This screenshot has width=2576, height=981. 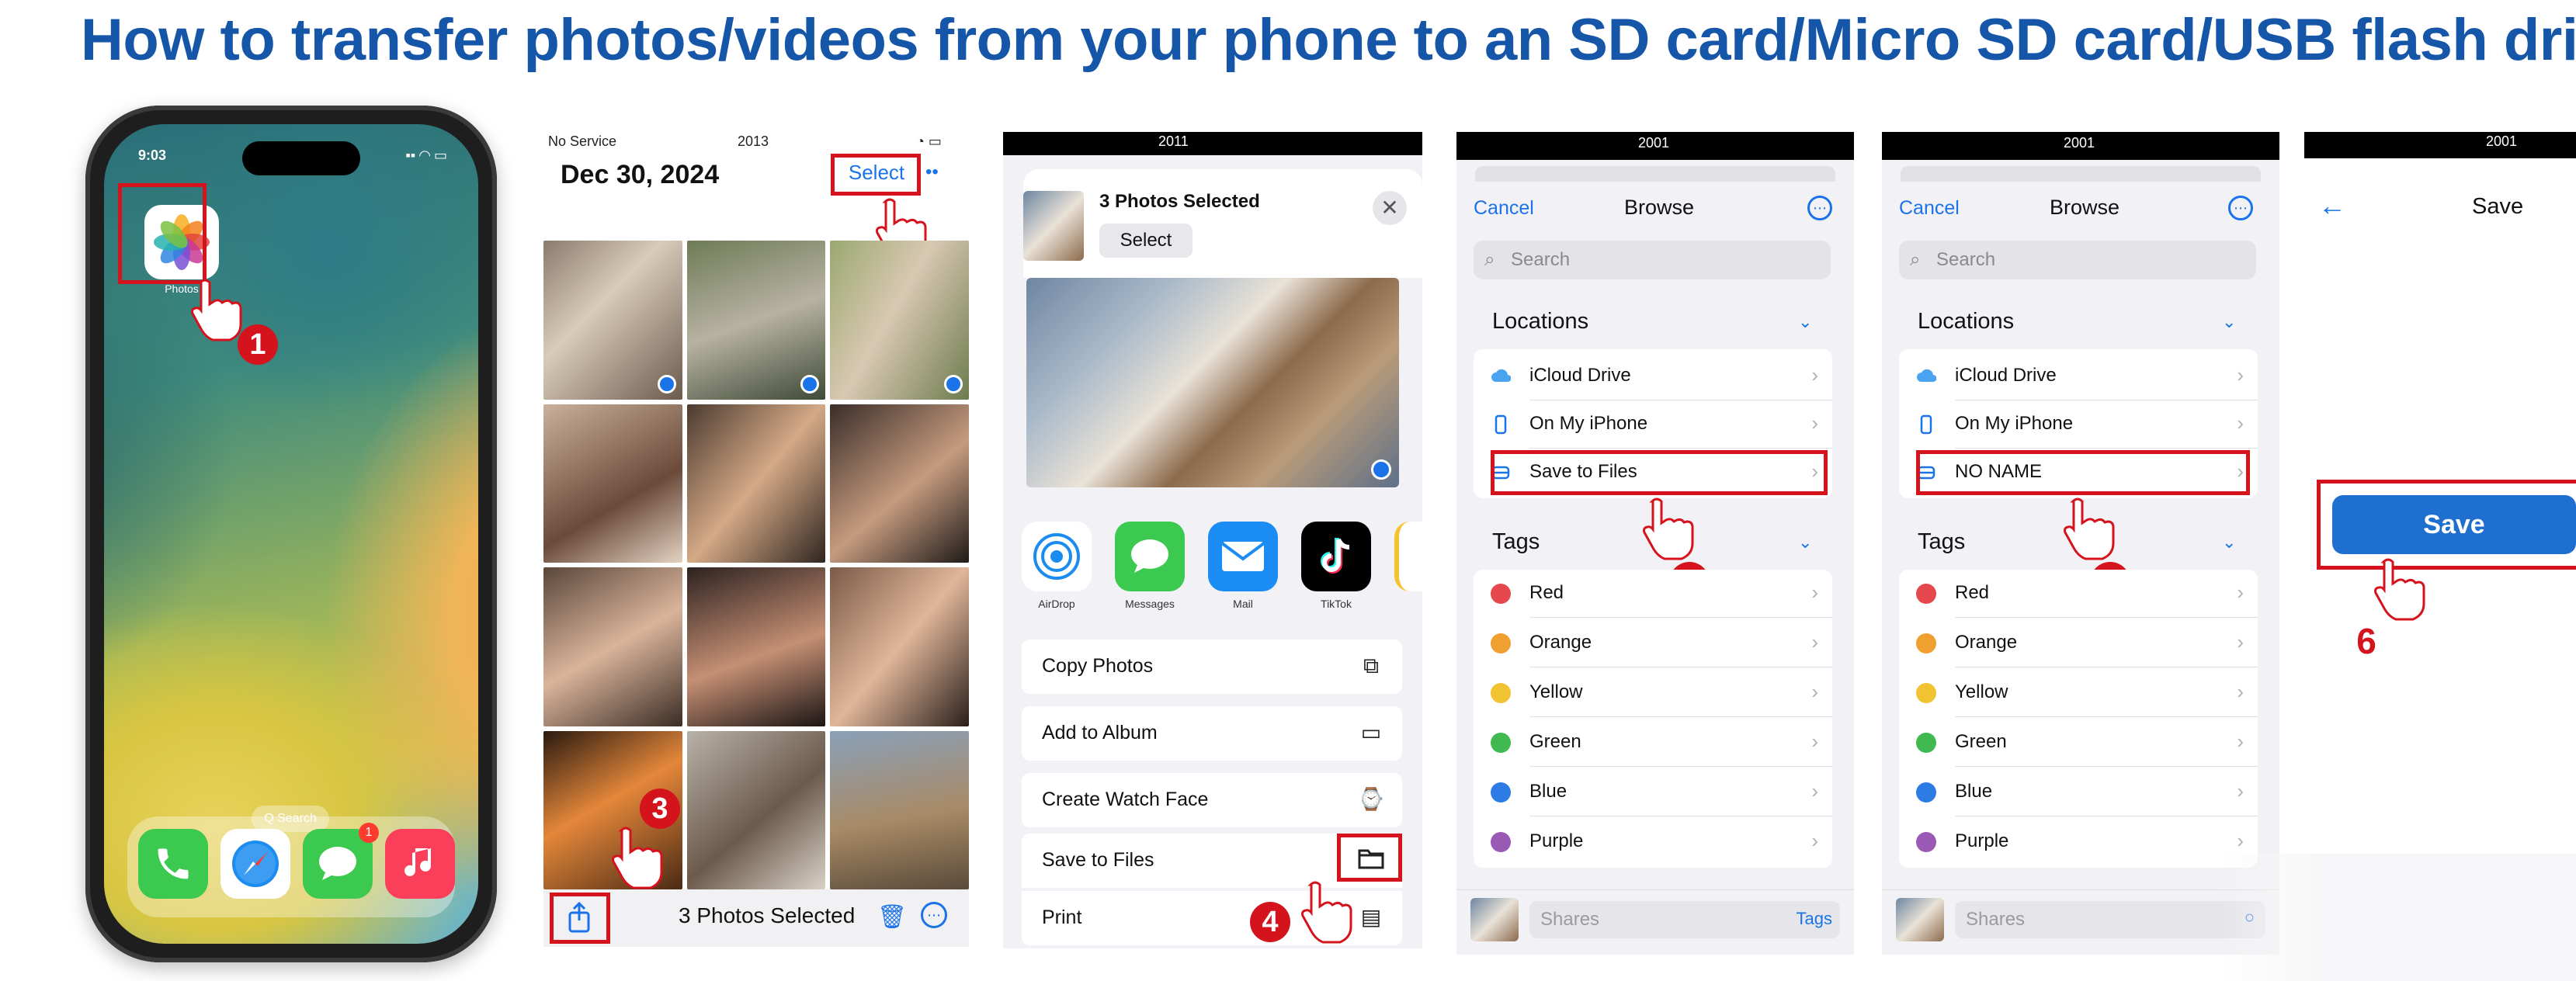 What do you see at coordinates (932, 172) in the screenshot?
I see `more-button: ••` at bounding box center [932, 172].